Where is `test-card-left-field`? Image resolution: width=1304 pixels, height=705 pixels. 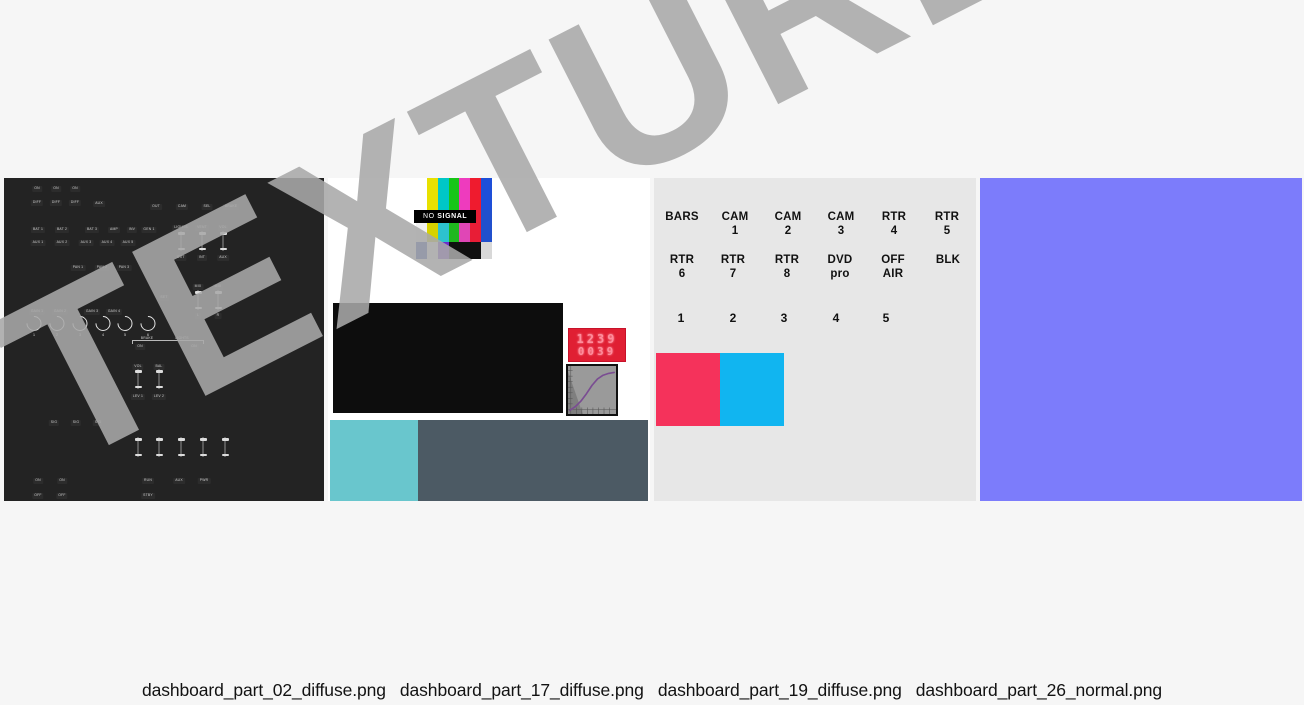 test-card-left-field is located at coordinates (374, 460).